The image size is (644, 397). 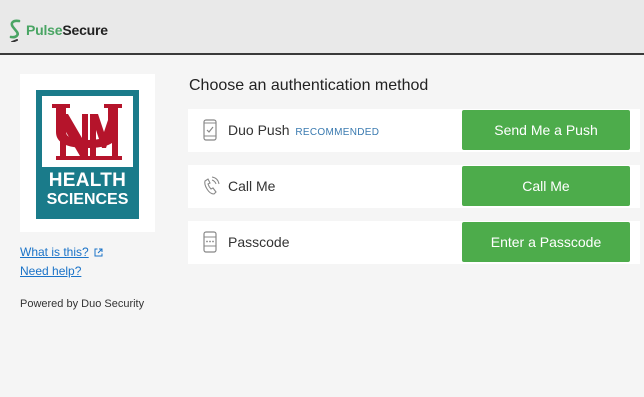 What do you see at coordinates (322, 27) in the screenshot?
I see `app-header: PulseSecure` at bounding box center [322, 27].